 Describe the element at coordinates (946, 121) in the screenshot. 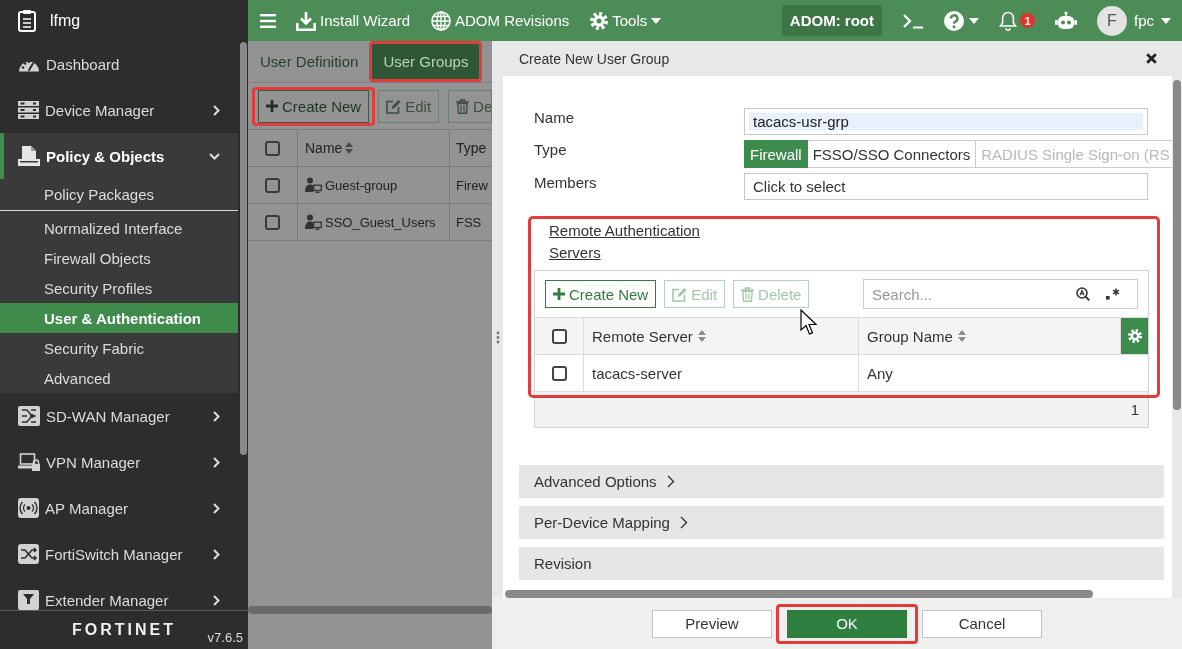

I see `name-input: tacacs-usr-grp` at that location.